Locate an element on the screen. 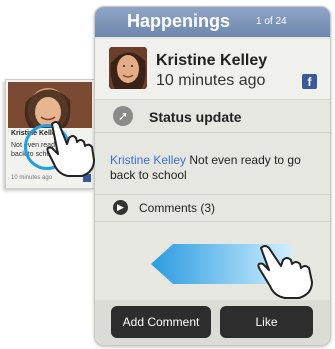  item-counter: 1 of 24 is located at coordinates (271, 21).